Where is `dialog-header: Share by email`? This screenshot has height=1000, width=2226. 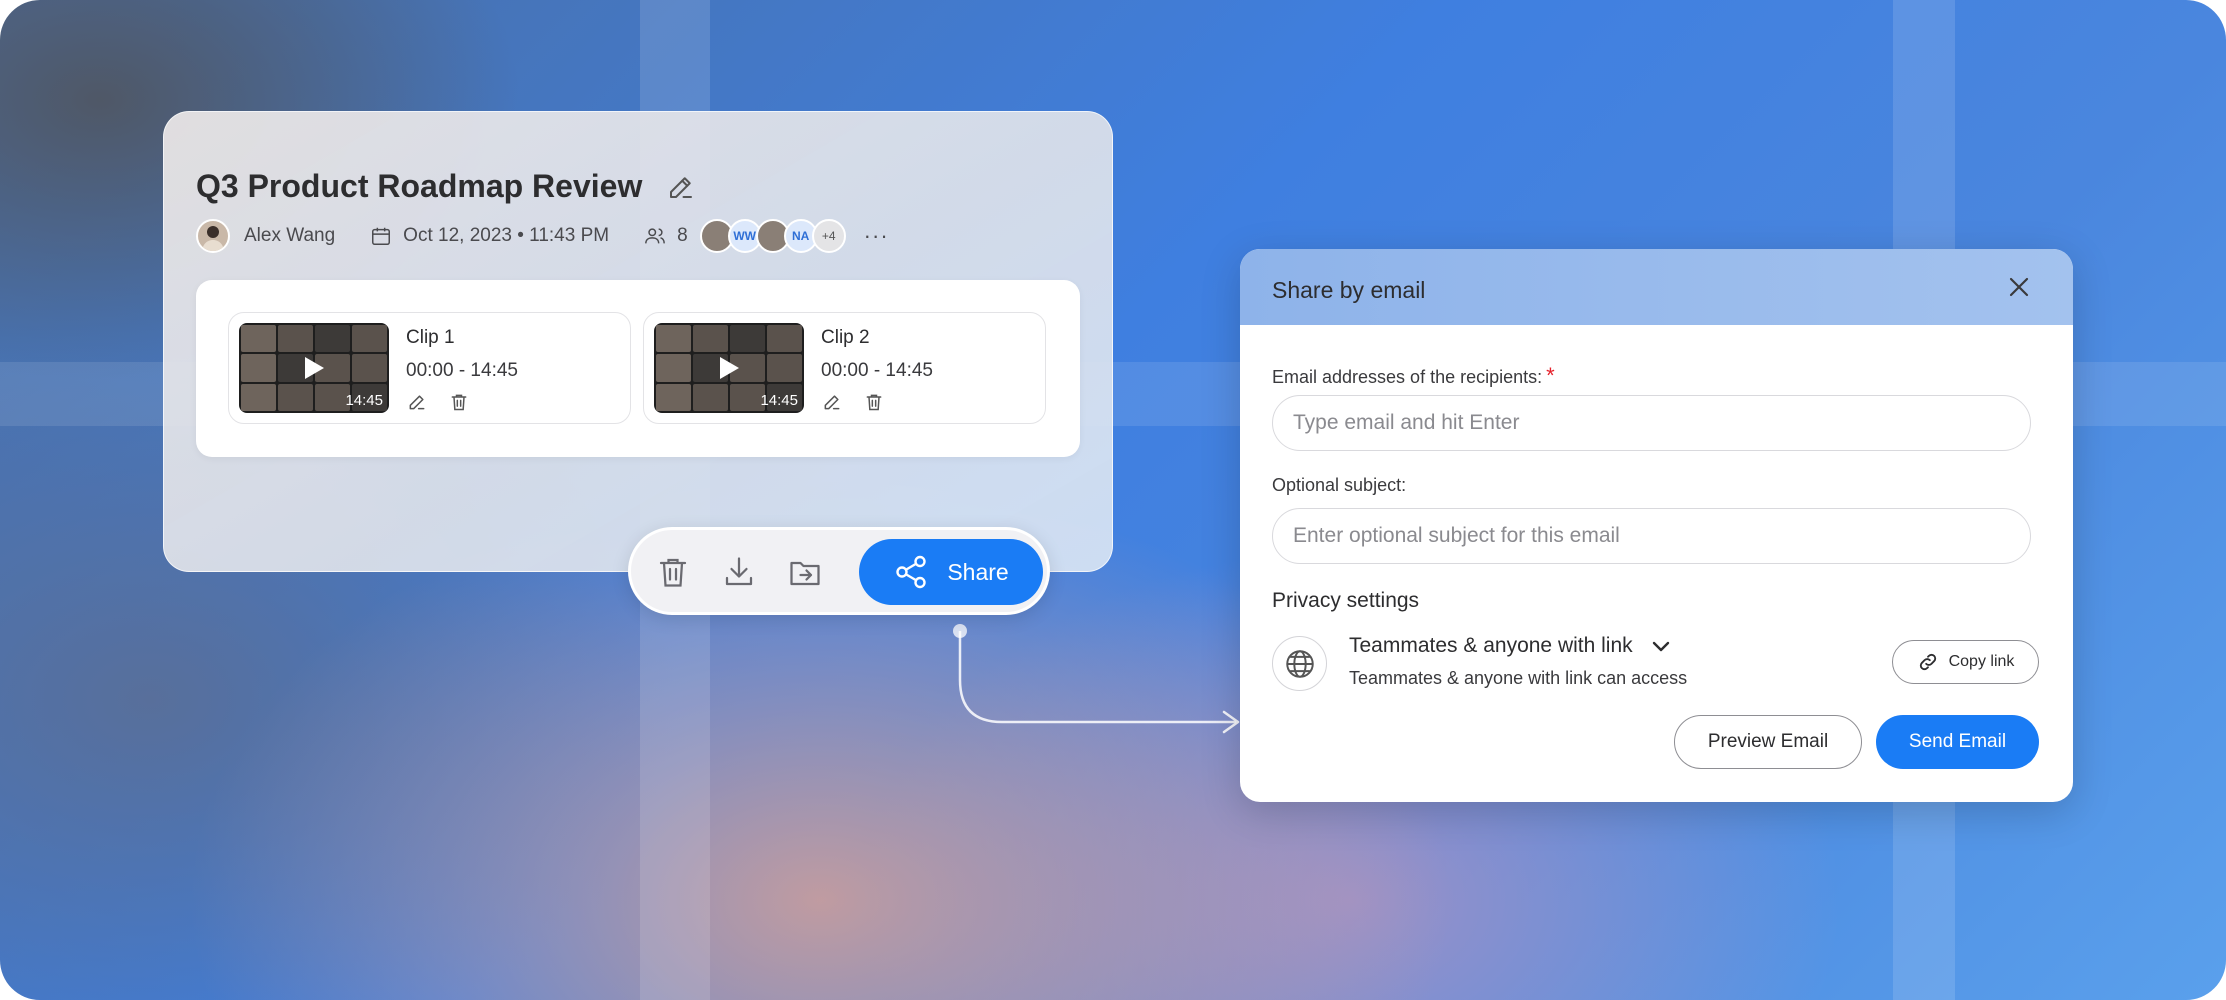 dialog-header: Share by email is located at coordinates (1656, 287).